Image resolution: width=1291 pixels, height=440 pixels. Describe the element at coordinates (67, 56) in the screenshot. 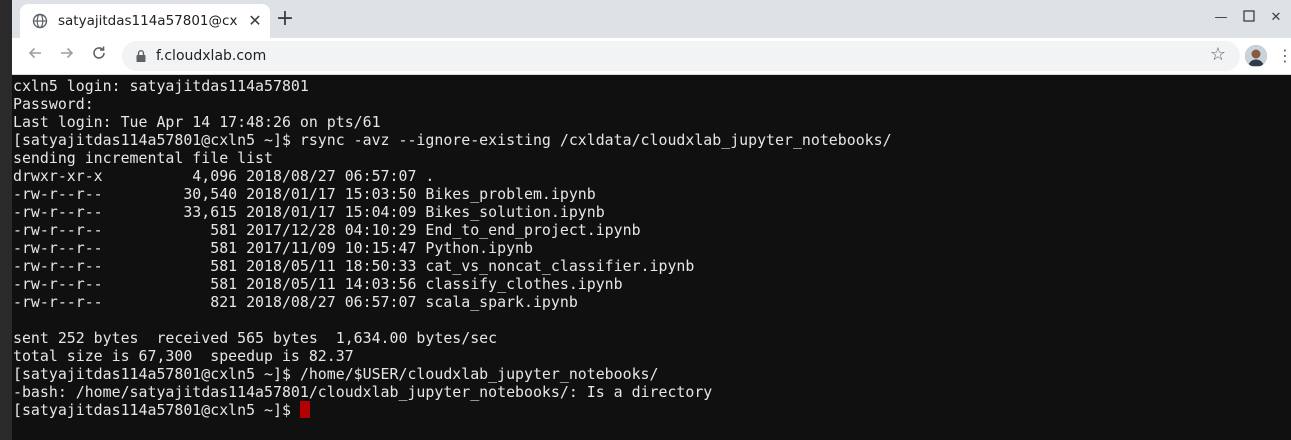

I see `arrow-right-icon` at that location.